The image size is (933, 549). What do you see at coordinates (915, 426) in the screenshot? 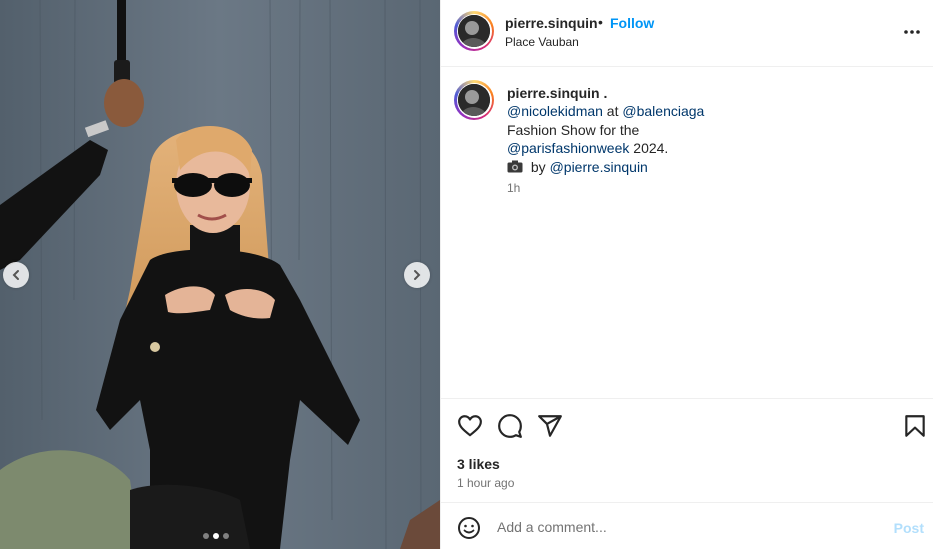
I see `bookmark-icon` at bounding box center [915, 426].